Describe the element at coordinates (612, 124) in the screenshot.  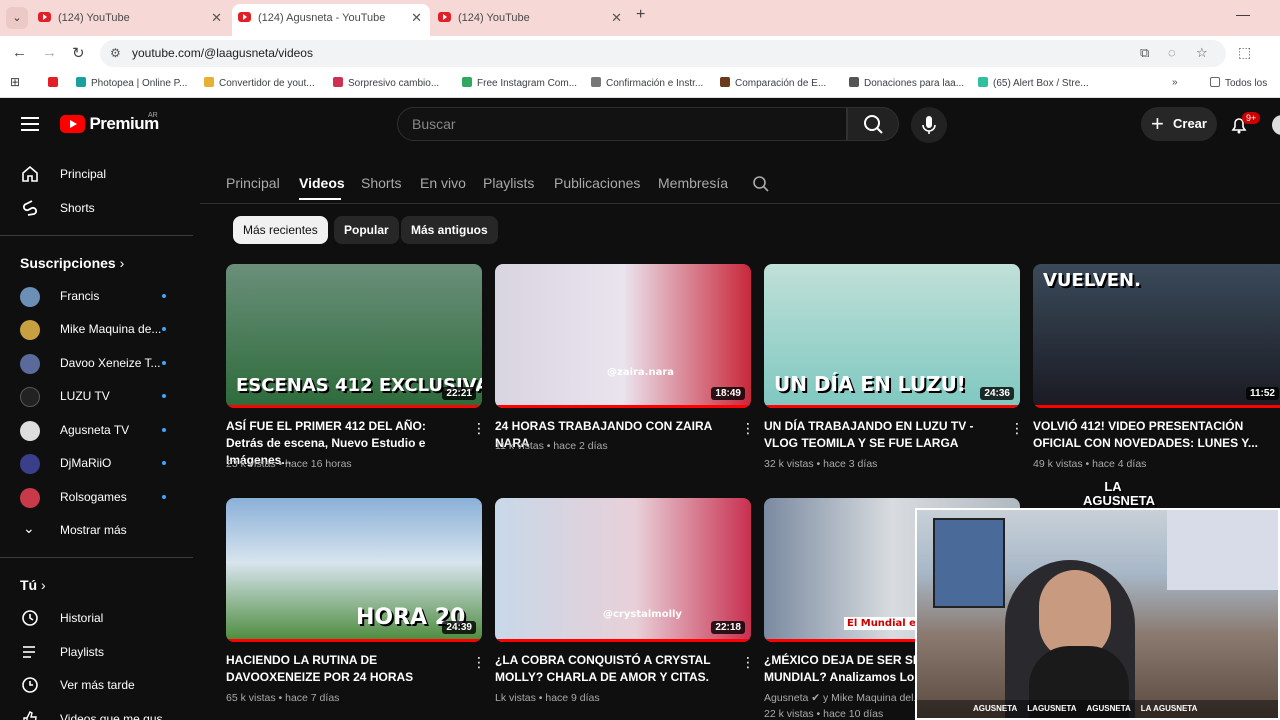
I see `search-input` at that location.